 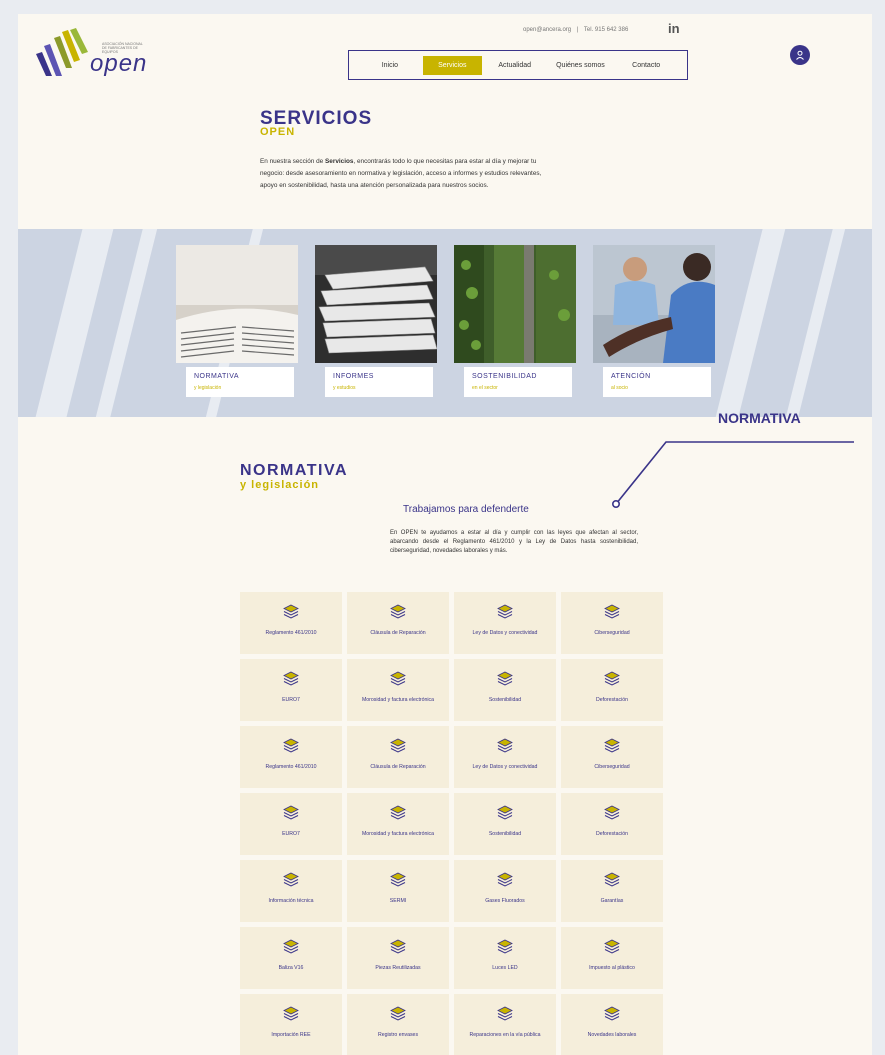 I want to click on service-card-normativa: NORMATIVA y legislación, so click(x=237, y=322).